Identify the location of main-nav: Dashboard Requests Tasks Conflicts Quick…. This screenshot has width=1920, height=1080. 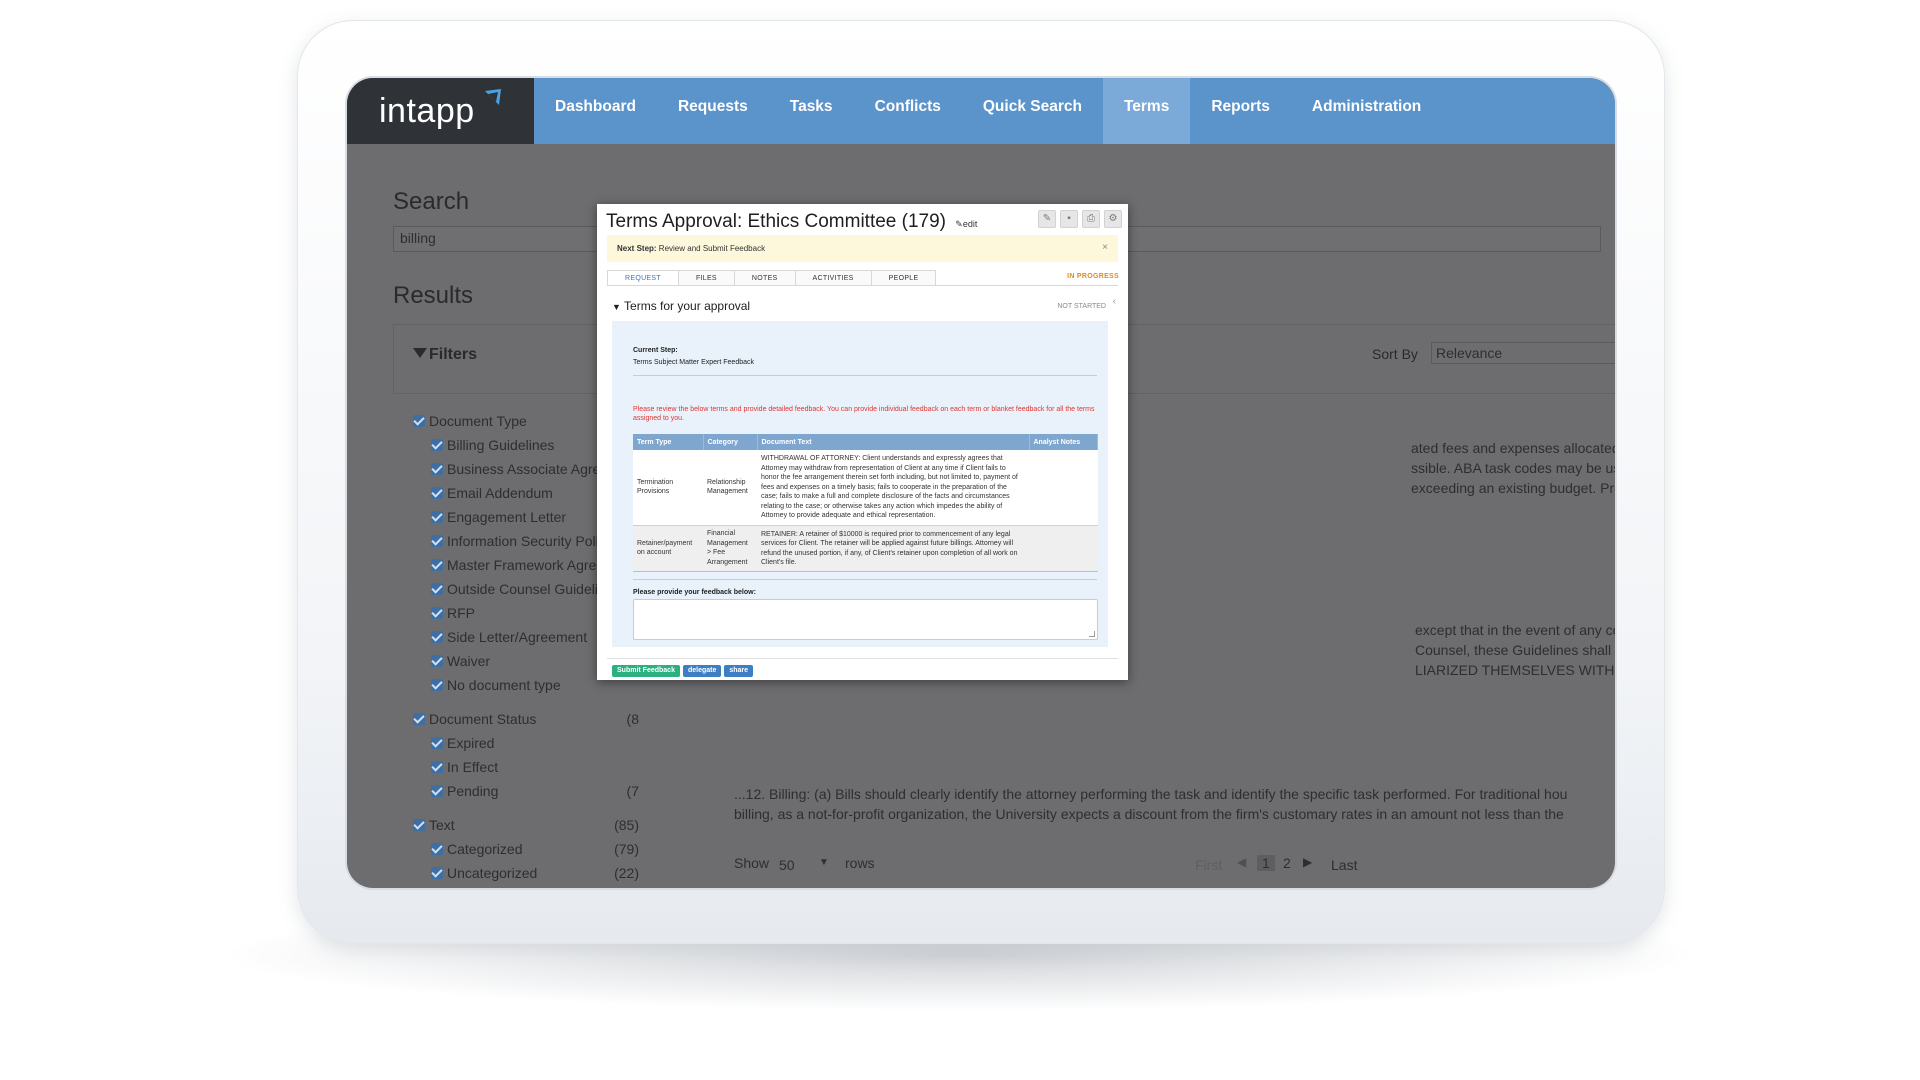
(988, 111).